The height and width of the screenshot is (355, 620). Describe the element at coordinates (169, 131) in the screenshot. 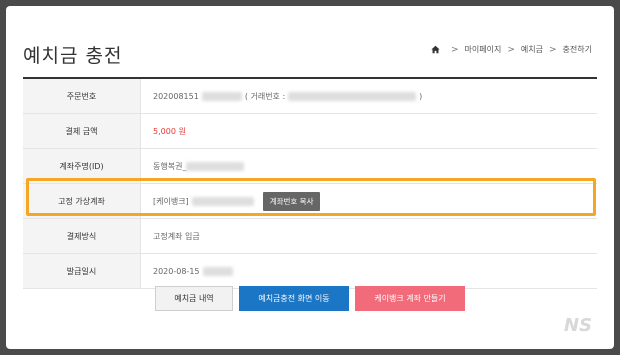

I see `payment-amount: 5,000 원` at that location.